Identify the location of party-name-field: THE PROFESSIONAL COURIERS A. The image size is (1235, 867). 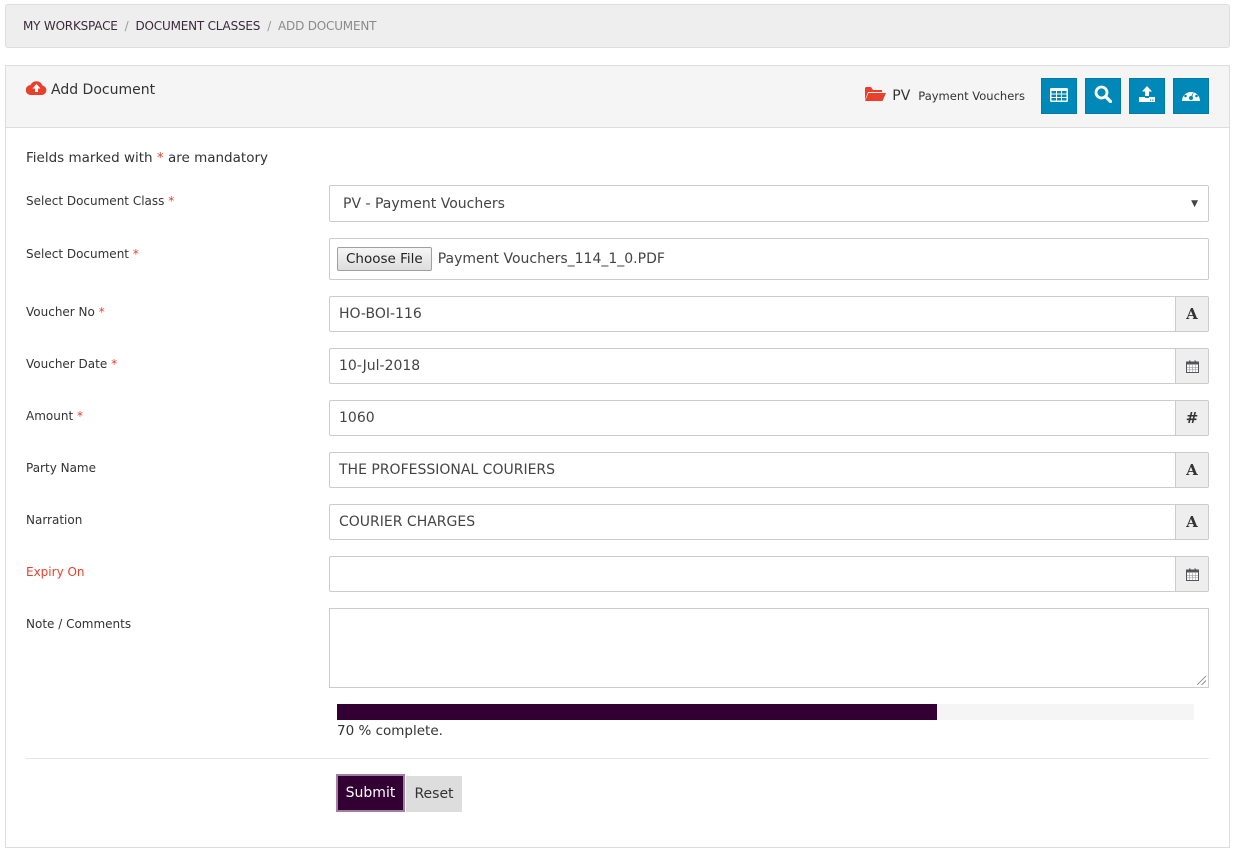
(769, 470).